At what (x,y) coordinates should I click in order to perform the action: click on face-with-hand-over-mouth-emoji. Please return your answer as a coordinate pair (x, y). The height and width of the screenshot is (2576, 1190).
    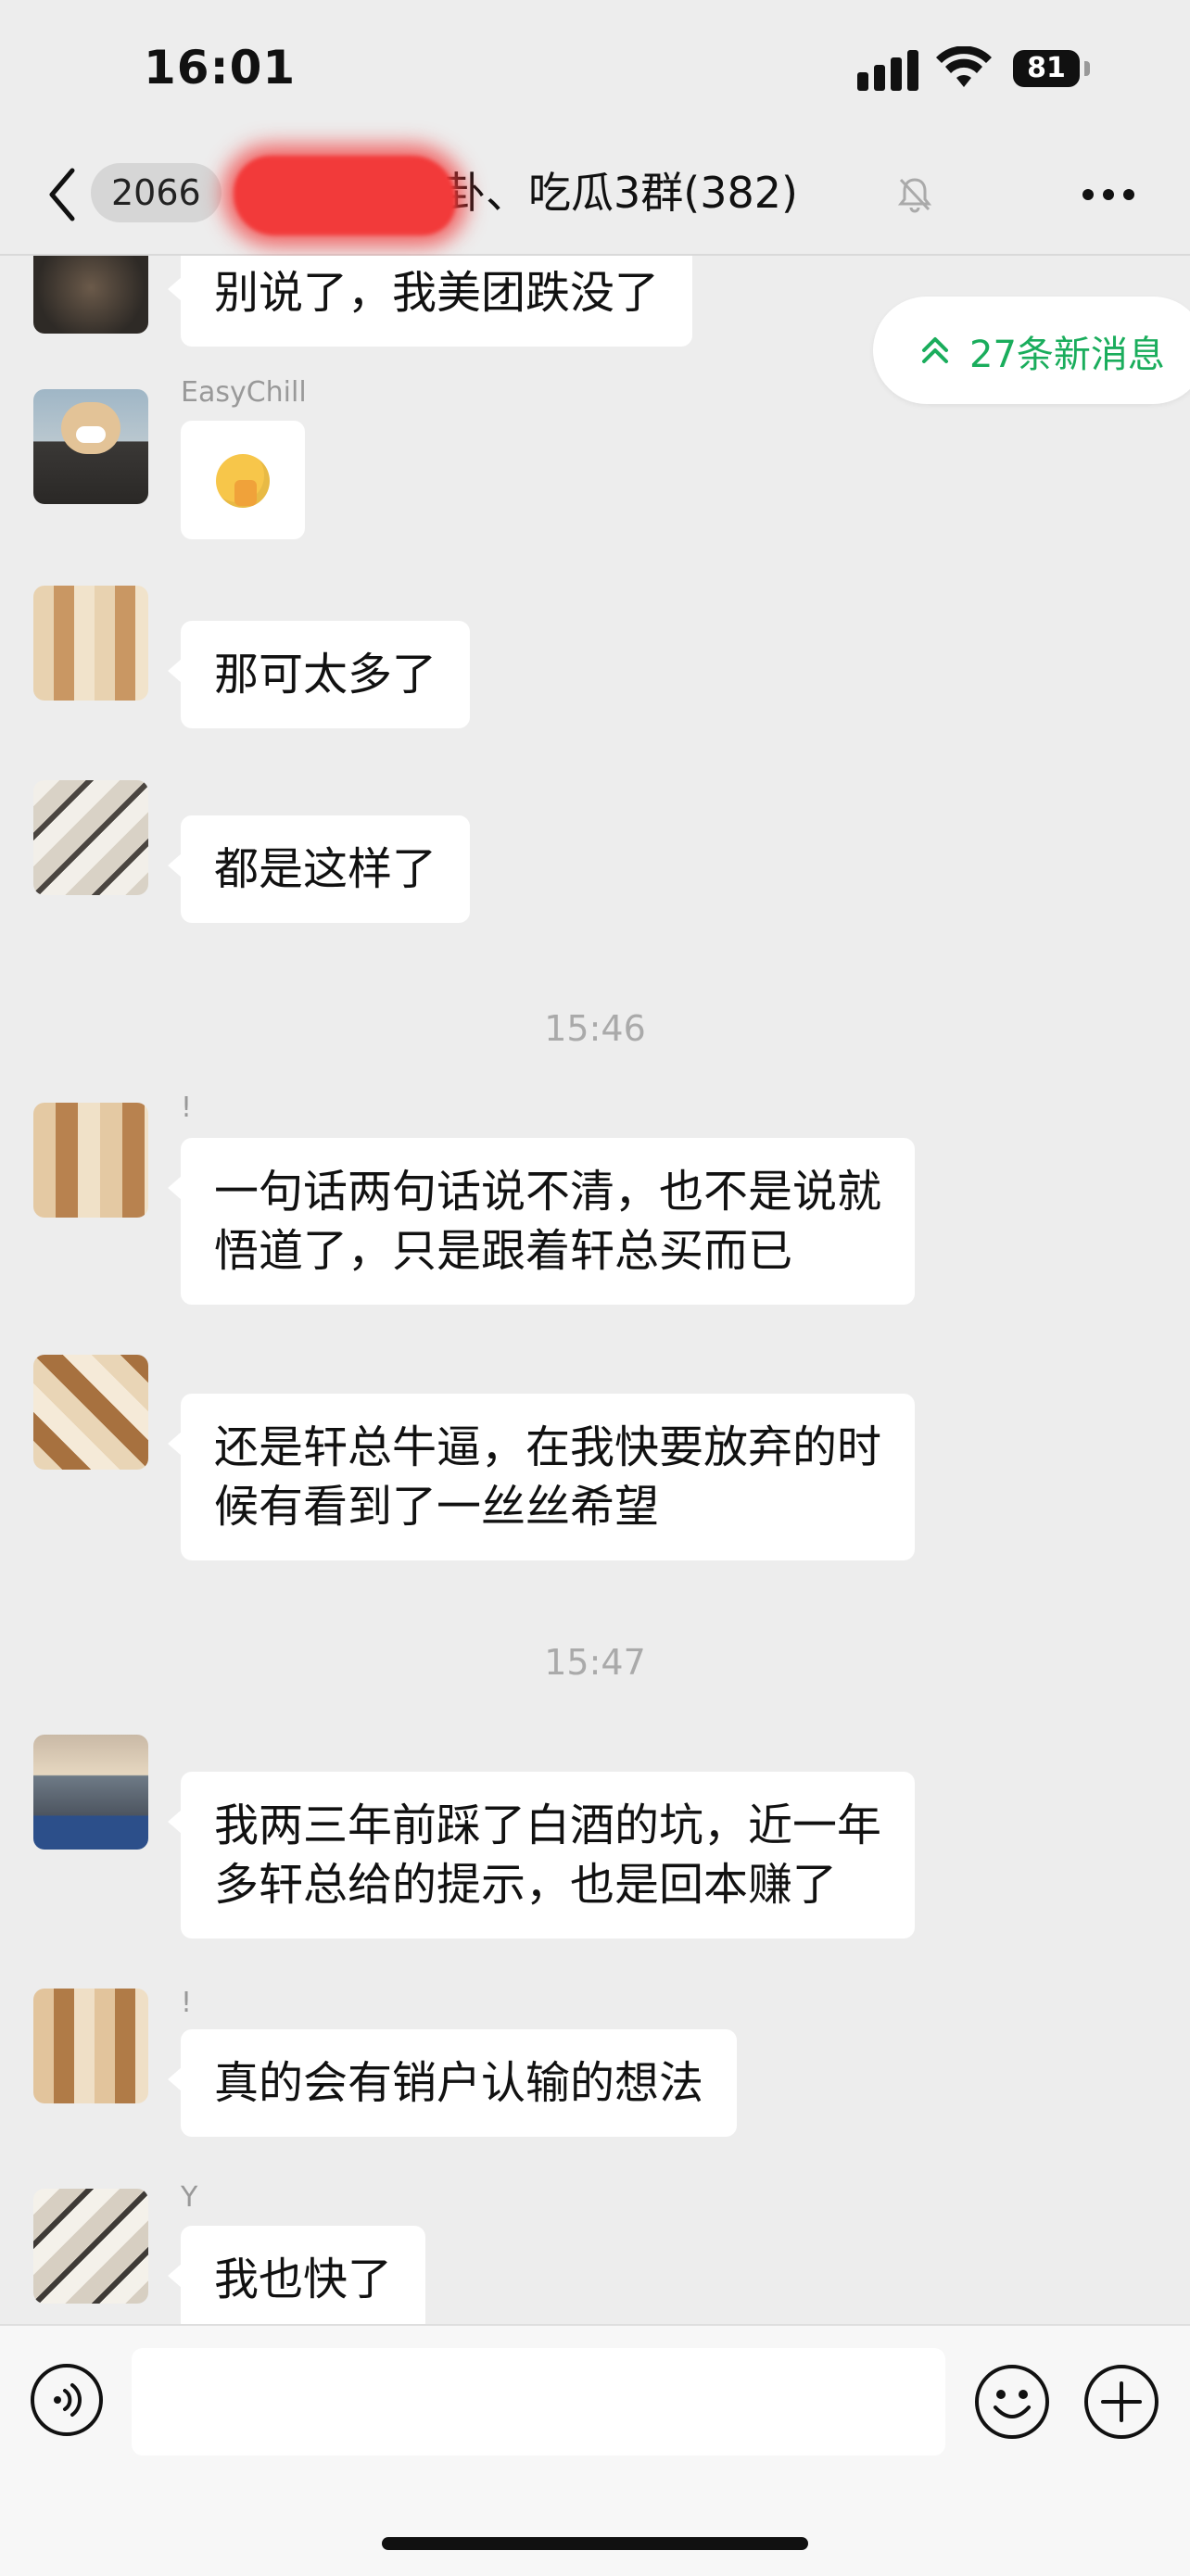
    Looking at the image, I should click on (243, 481).